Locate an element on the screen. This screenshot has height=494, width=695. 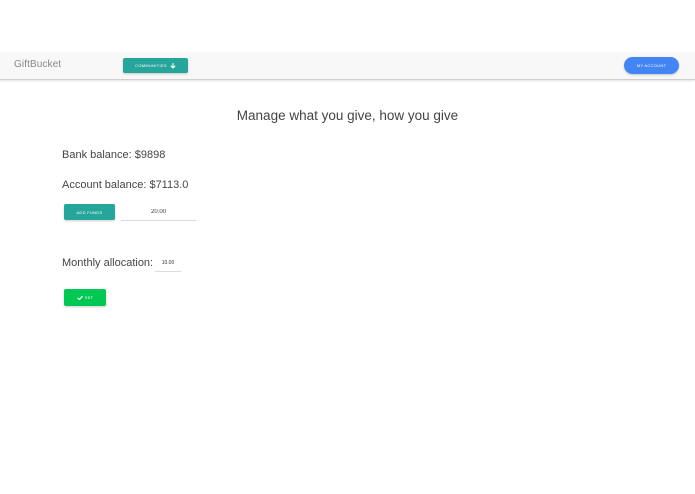
monthly-allocation-input is located at coordinates (168, 263).